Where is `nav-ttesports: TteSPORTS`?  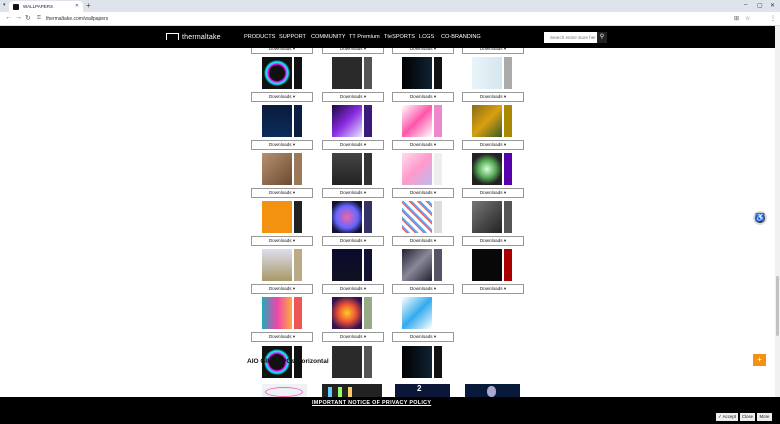 nav-ttesports: TteSPORTS is located at coordinates (399, 37).